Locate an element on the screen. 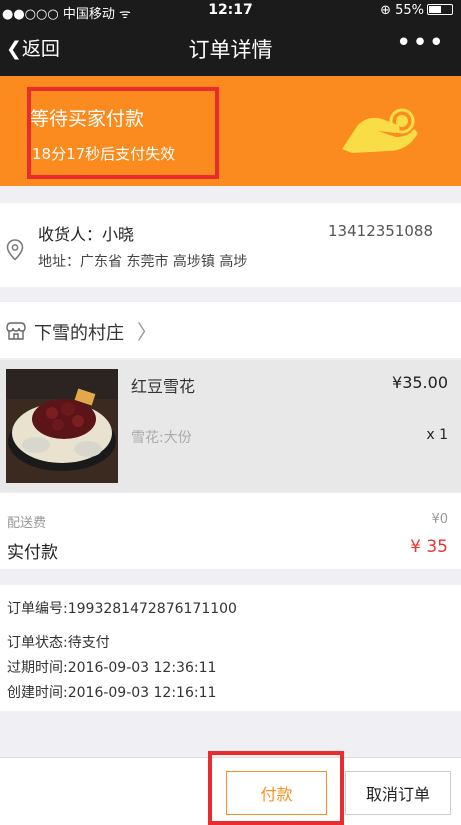 Image resolution: width=461 pixels, height=825 pixels. recipient-phone: 13412351088 is located at coordinates (380, 231).